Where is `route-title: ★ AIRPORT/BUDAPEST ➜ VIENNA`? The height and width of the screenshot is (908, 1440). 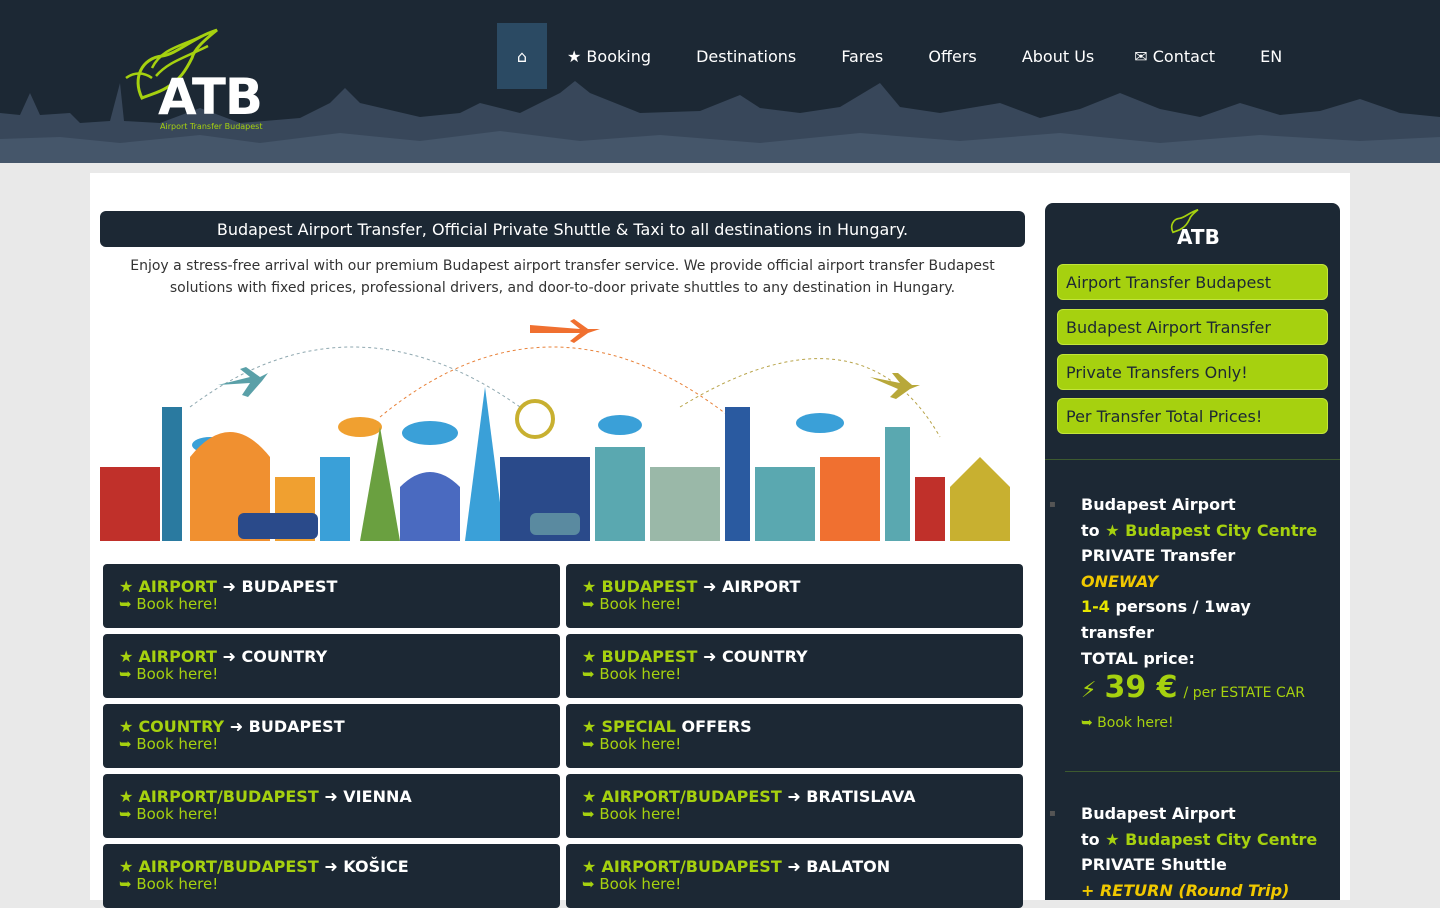
route-title: ★ AIRPORT/BUDAPEST ➜ VIENNA is located at coordinates (265, 796).